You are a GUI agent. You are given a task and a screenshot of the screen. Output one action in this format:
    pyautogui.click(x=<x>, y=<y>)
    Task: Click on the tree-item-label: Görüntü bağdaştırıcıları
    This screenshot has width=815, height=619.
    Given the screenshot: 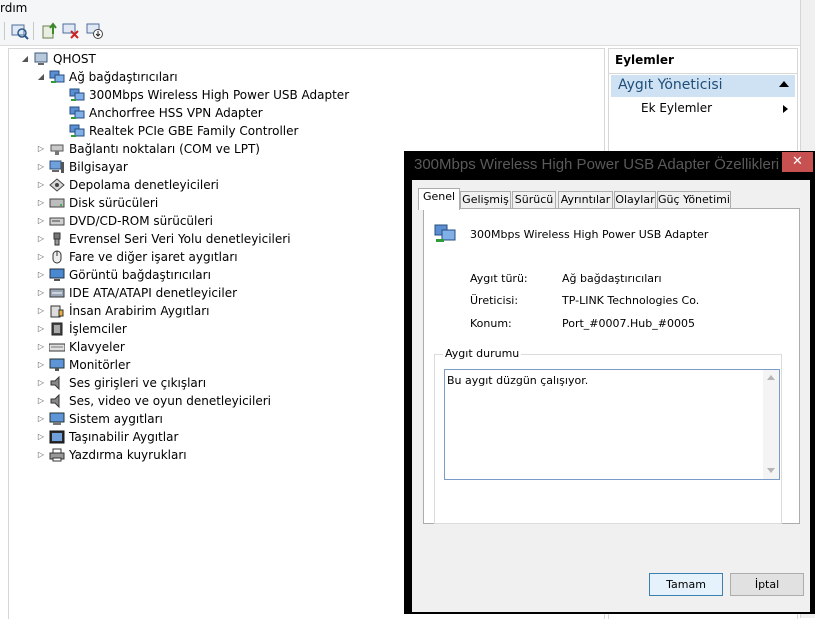 What is the action you would take?
    pyautogui.click(x=140, y=275)
    